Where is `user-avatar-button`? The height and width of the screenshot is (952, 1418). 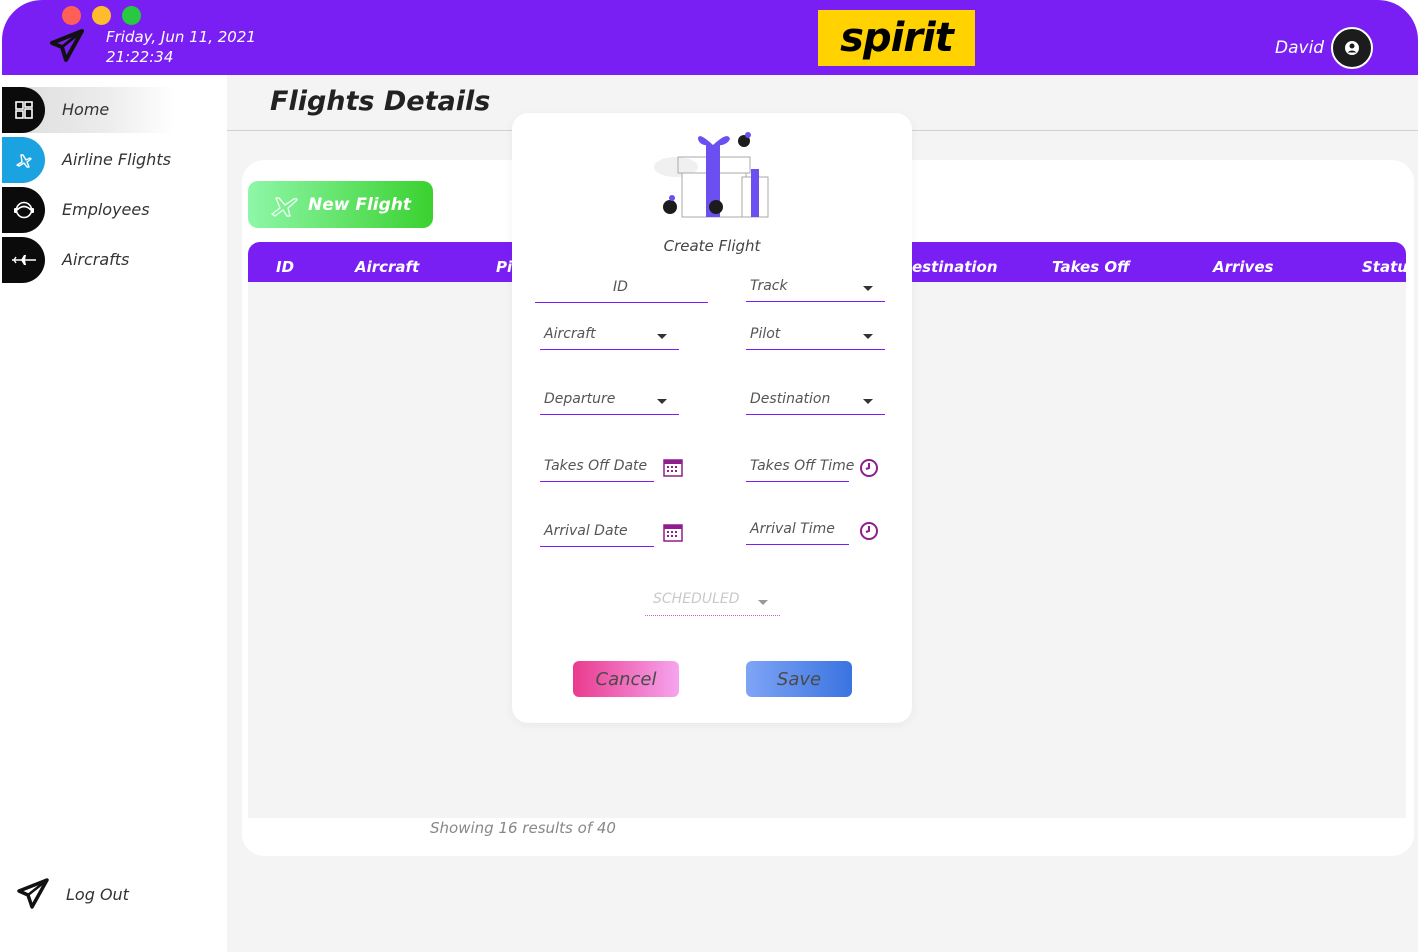 user-avatar-button is located at coordinates (1352, 48).